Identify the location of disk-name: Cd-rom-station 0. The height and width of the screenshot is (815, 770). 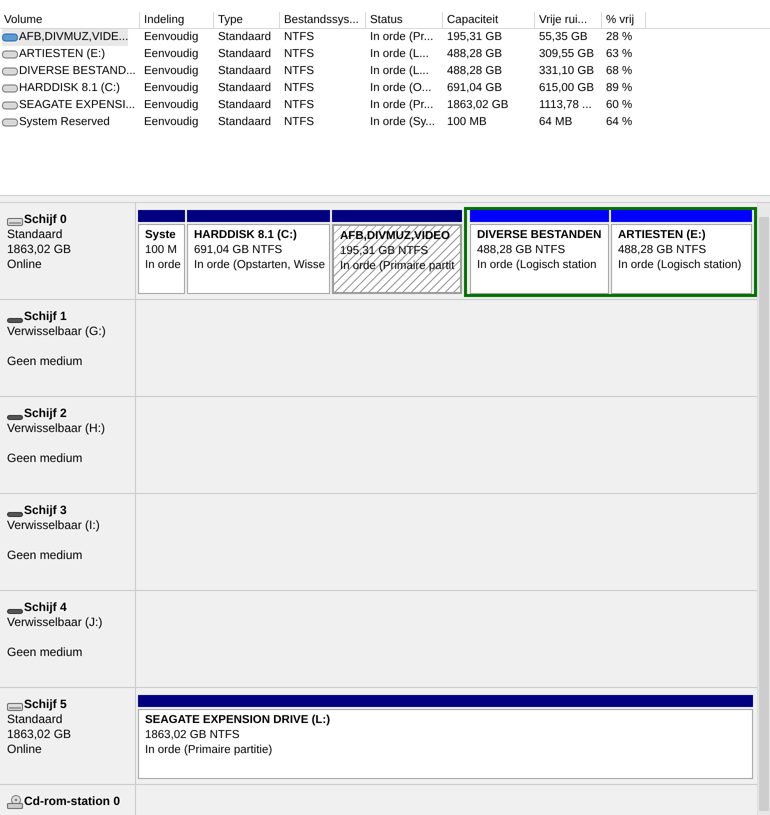
(72, 801).